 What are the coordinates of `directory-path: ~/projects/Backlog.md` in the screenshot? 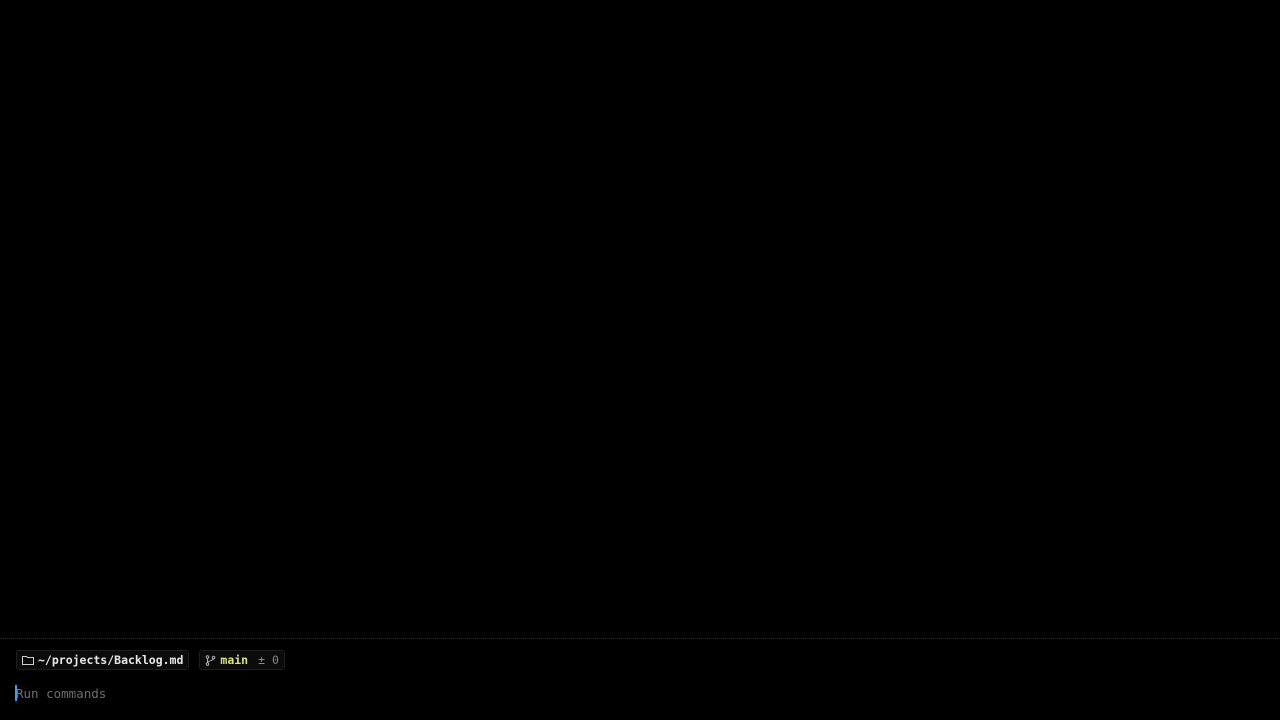 It's located at (111, 660).